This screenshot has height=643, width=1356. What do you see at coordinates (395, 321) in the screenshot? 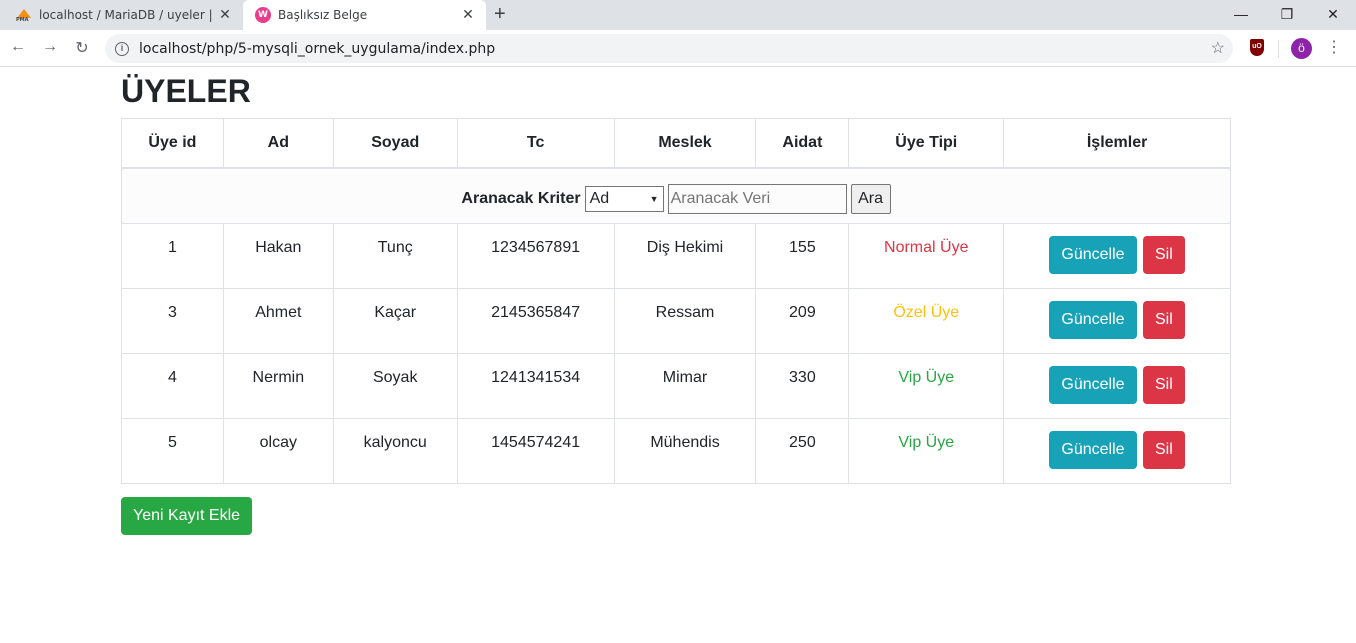
I see `cell-soyad: Kaçar` at bounding box center [395, 321].